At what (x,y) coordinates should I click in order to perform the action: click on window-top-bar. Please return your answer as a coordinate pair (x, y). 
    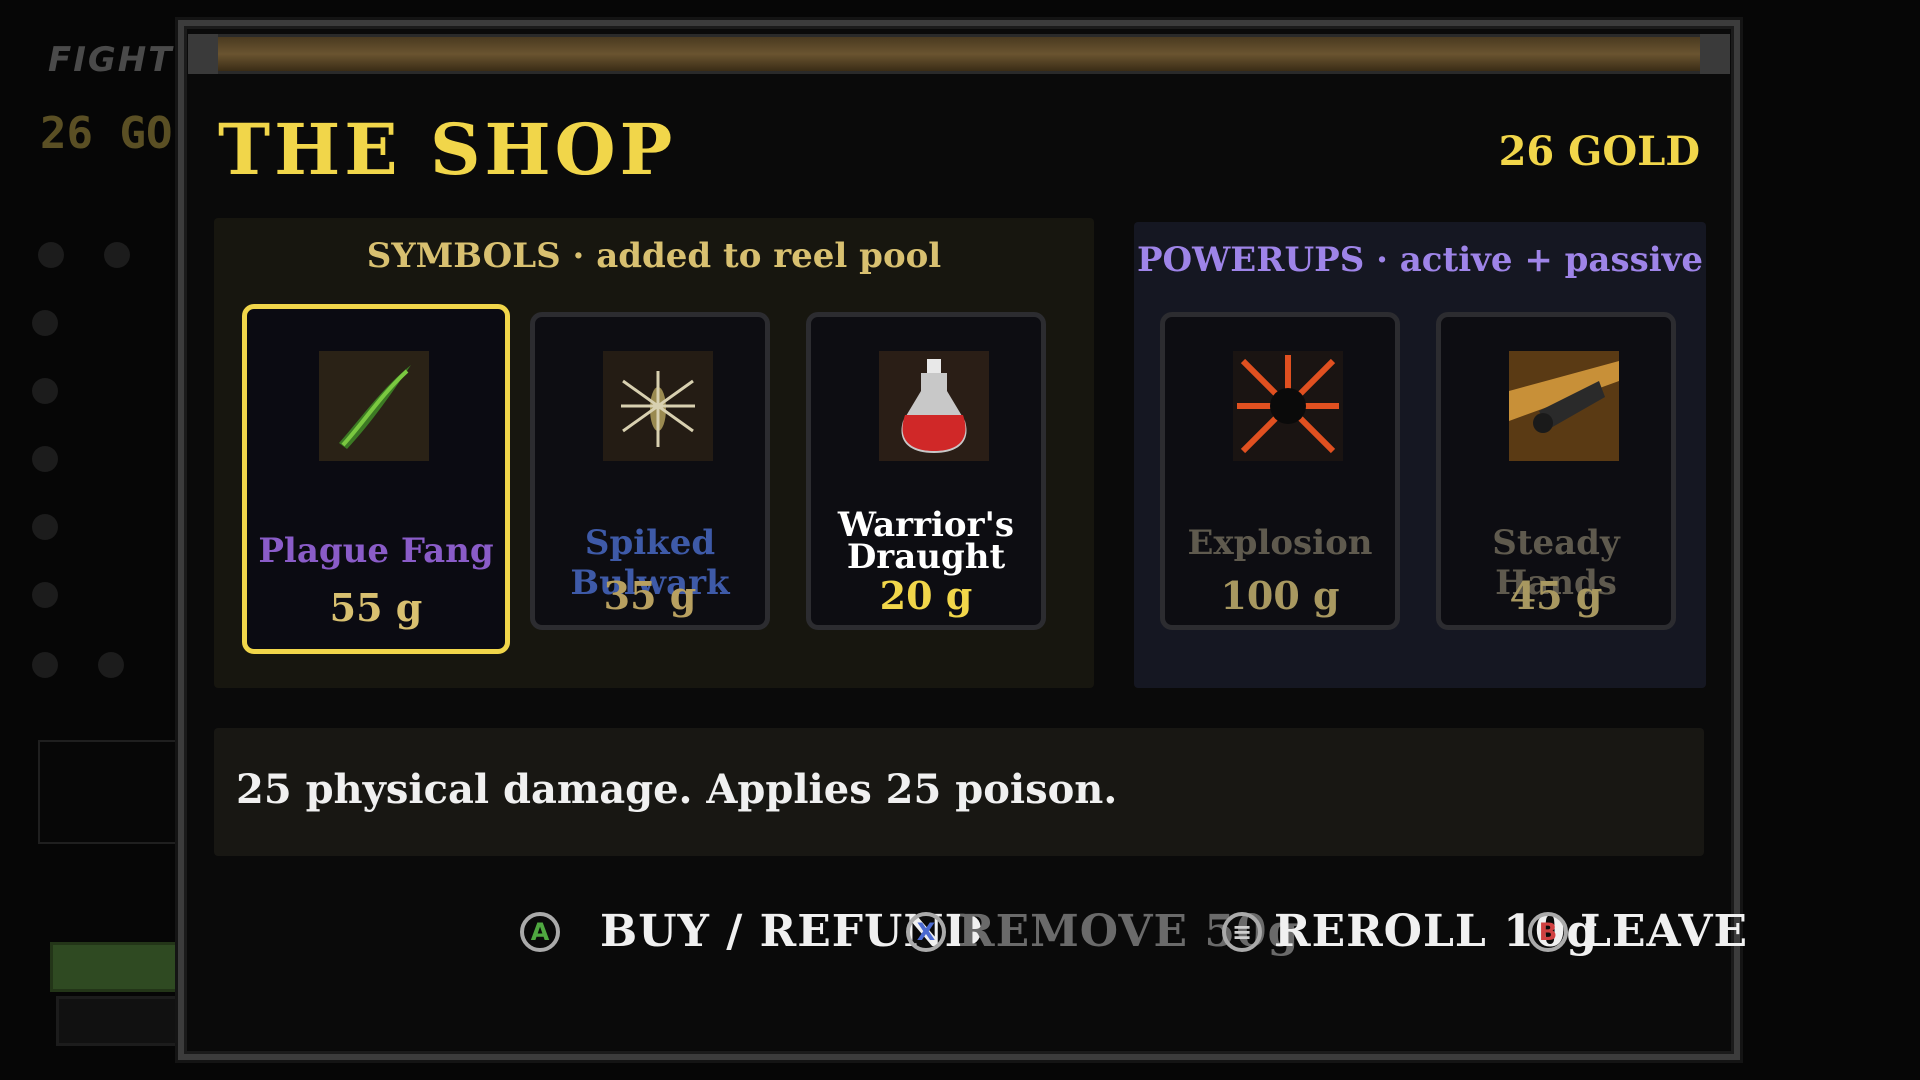
    Looking at the image, I should click on (959, 54).